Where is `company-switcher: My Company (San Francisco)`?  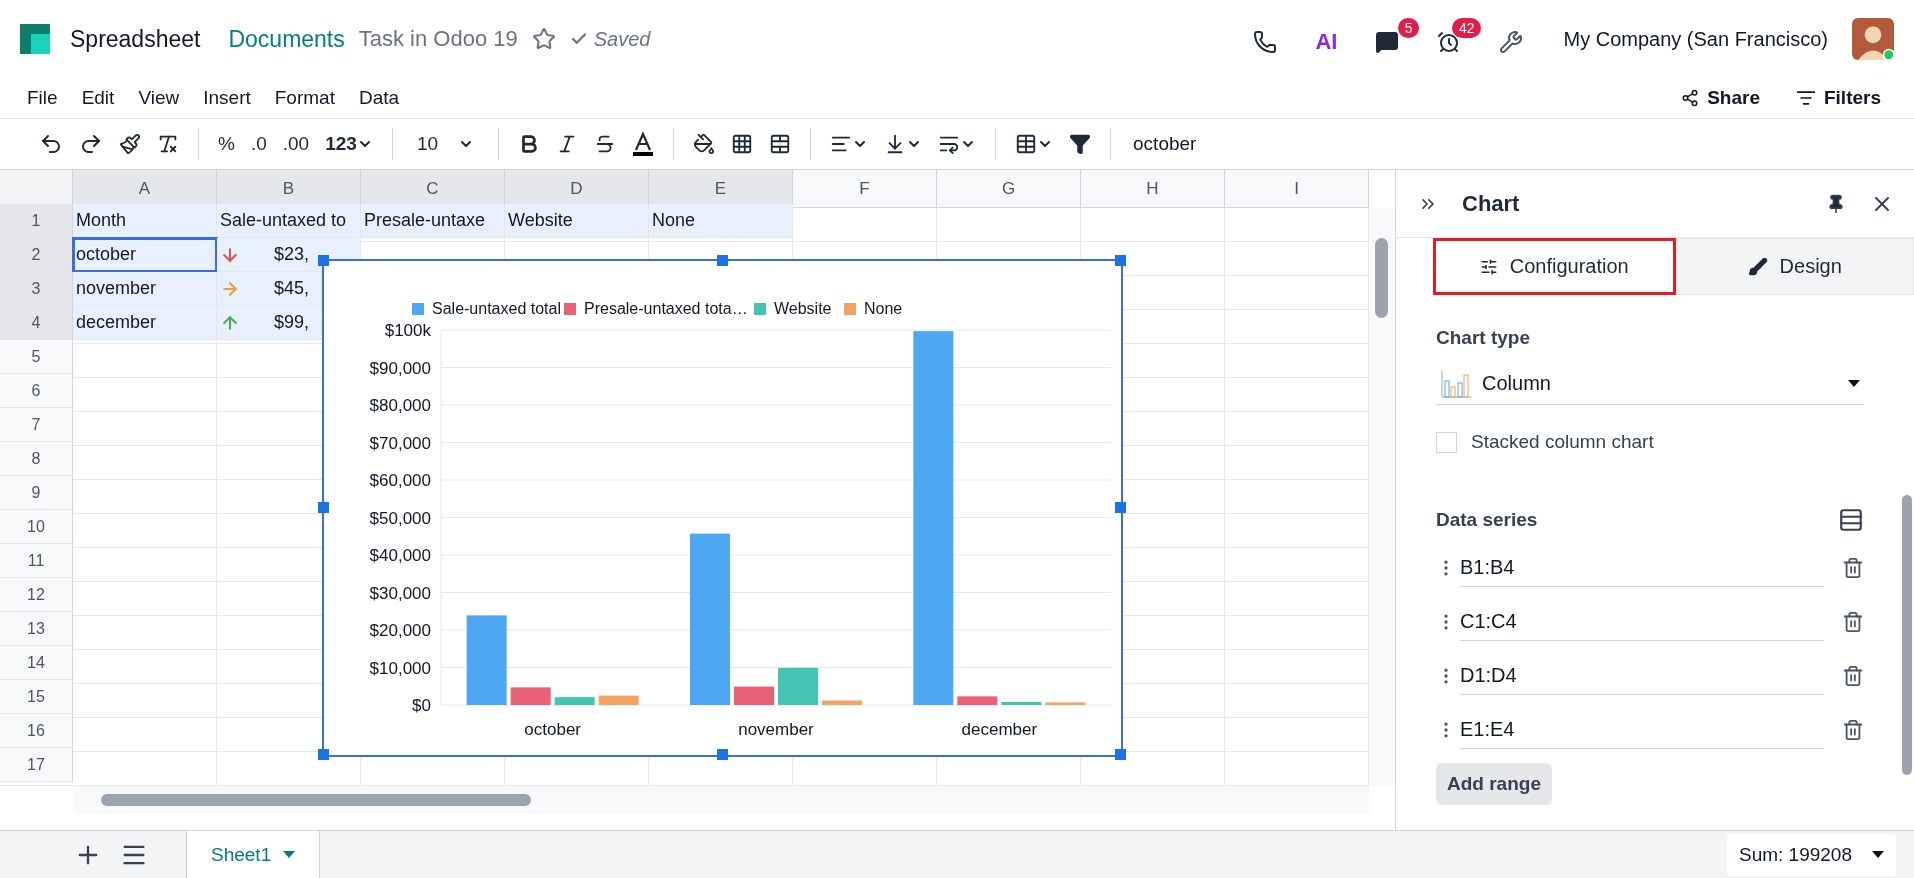
company-switcher: My Company (San Francisco) is located at coordinates (1695, 39).